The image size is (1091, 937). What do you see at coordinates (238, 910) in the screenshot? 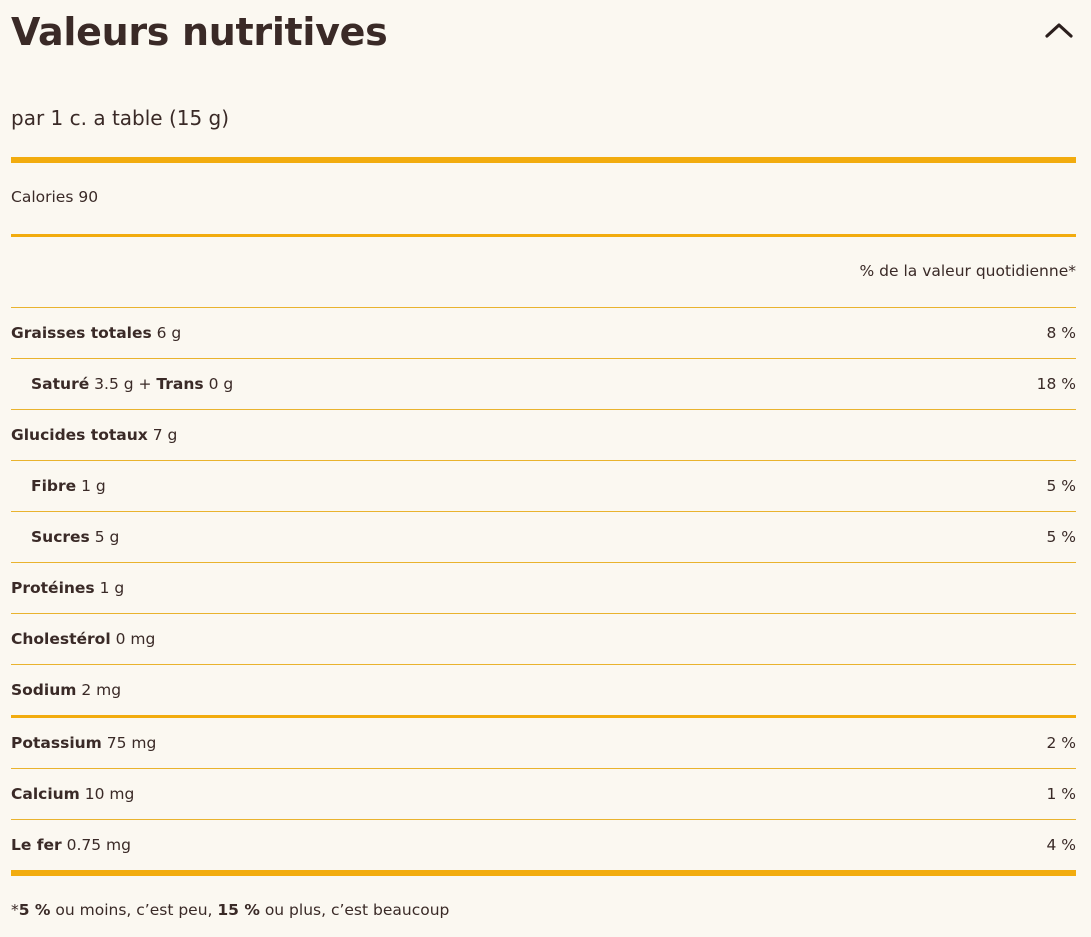
I see `footnote-high: 15 %` at bounding box center [238, 910].